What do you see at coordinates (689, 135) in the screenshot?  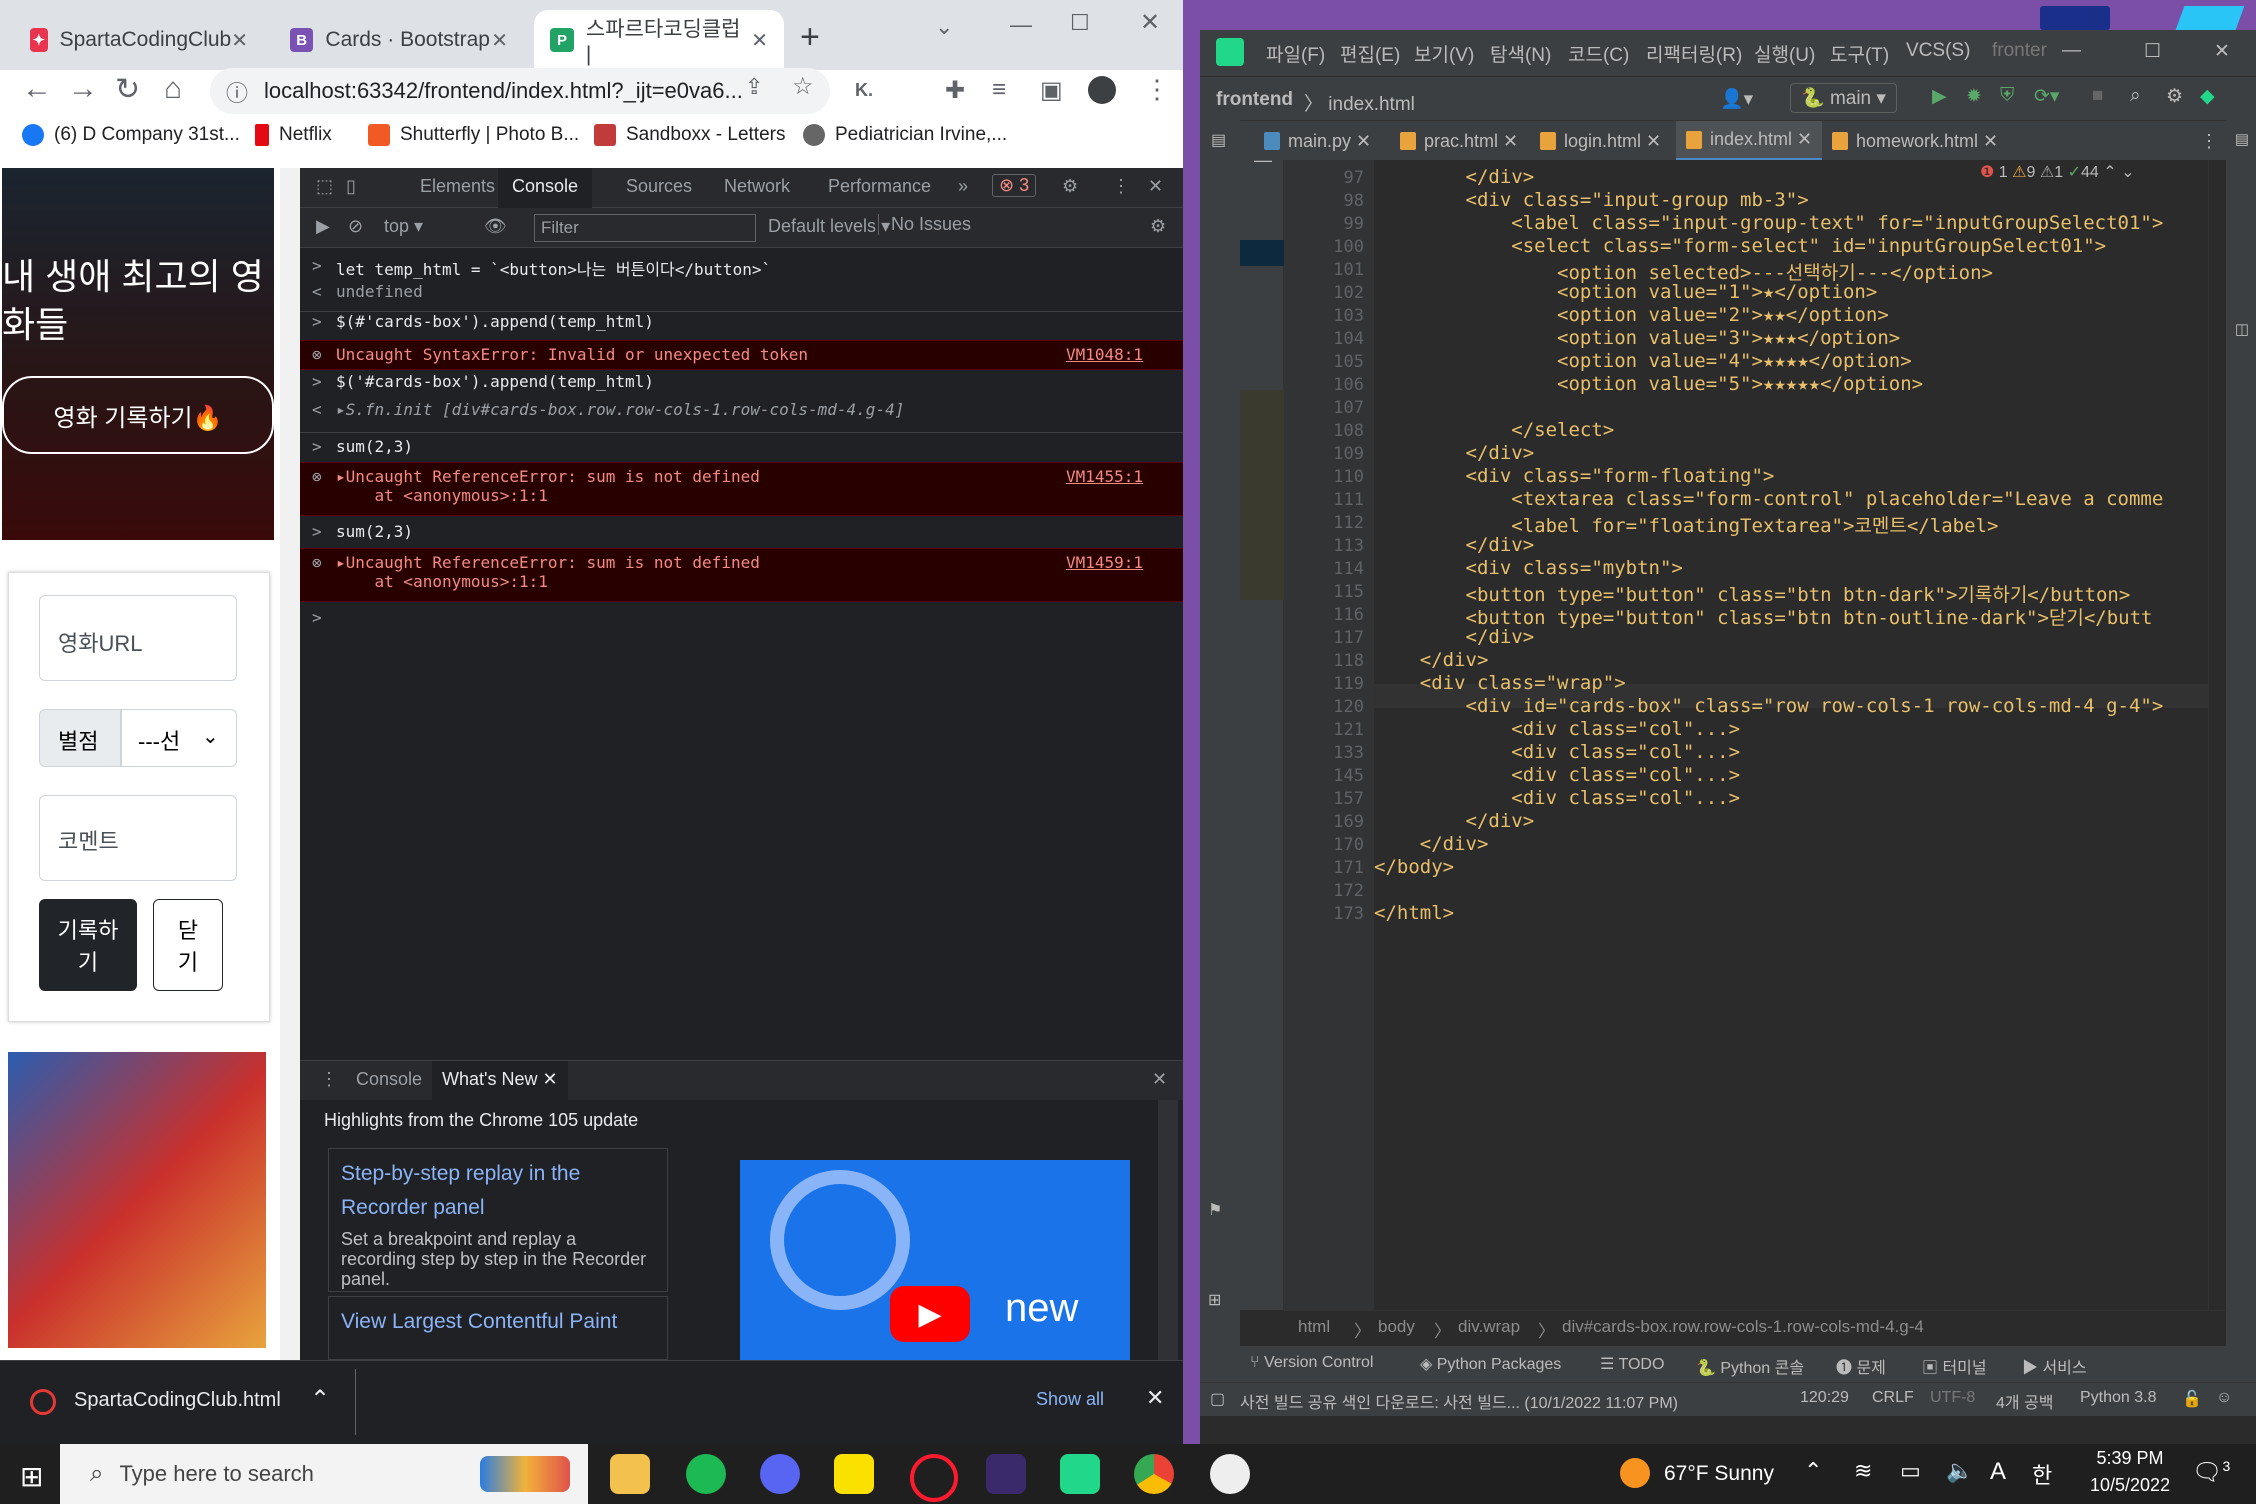 I see `bookmark-sandboxx: Sandboxx - Letters` at bounding box center [689, 135].